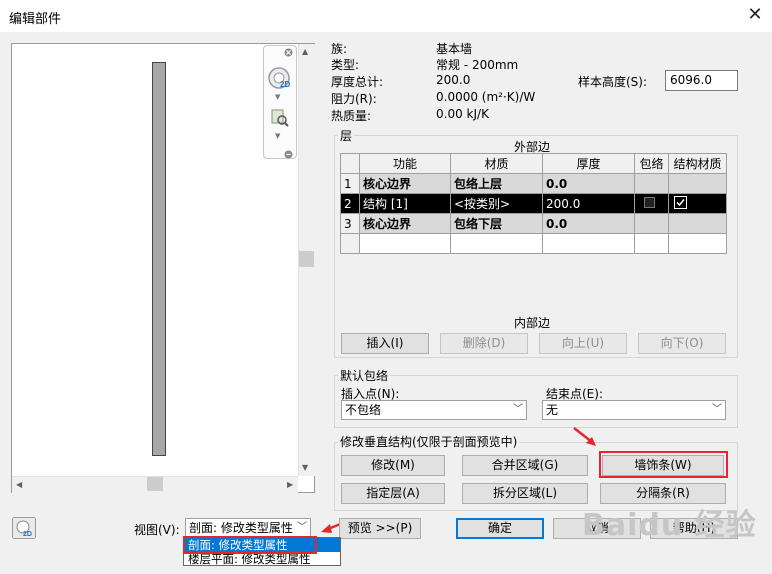 Image resolution: width=772 pixels, height=574 pixels. I want to click on modify-button: 修改(M), so click(393, 465).